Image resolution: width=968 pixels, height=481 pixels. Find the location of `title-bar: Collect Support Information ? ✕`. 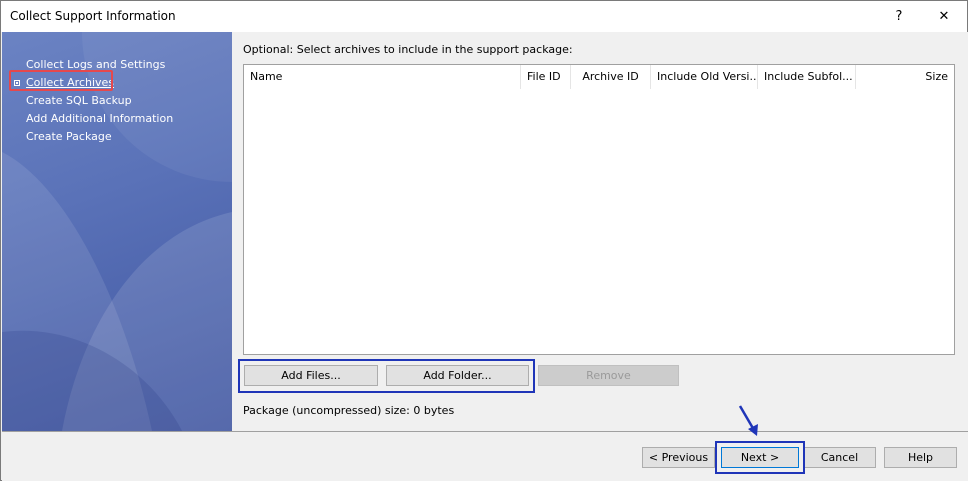

title-bar: Collect Support Information ? ✕ is located at coordinates (484, 16).